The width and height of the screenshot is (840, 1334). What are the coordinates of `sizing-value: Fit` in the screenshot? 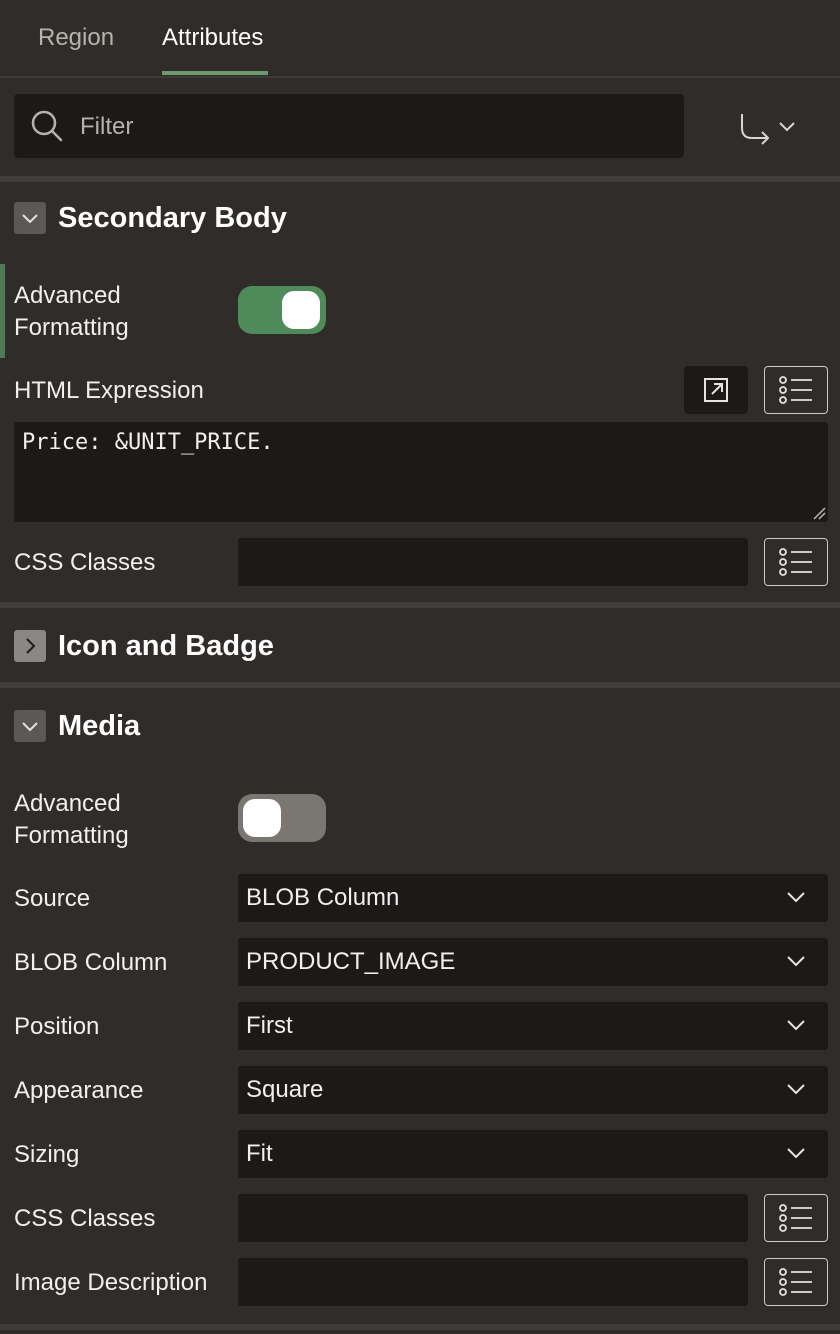 It's located at (259, 1153).